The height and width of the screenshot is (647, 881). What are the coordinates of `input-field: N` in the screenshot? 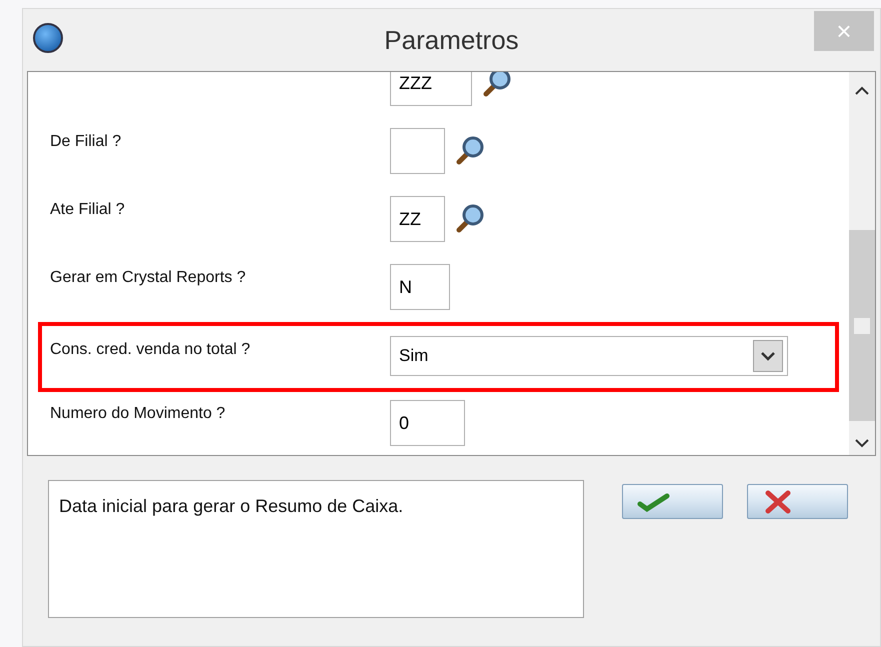 It's located at (420, 287).